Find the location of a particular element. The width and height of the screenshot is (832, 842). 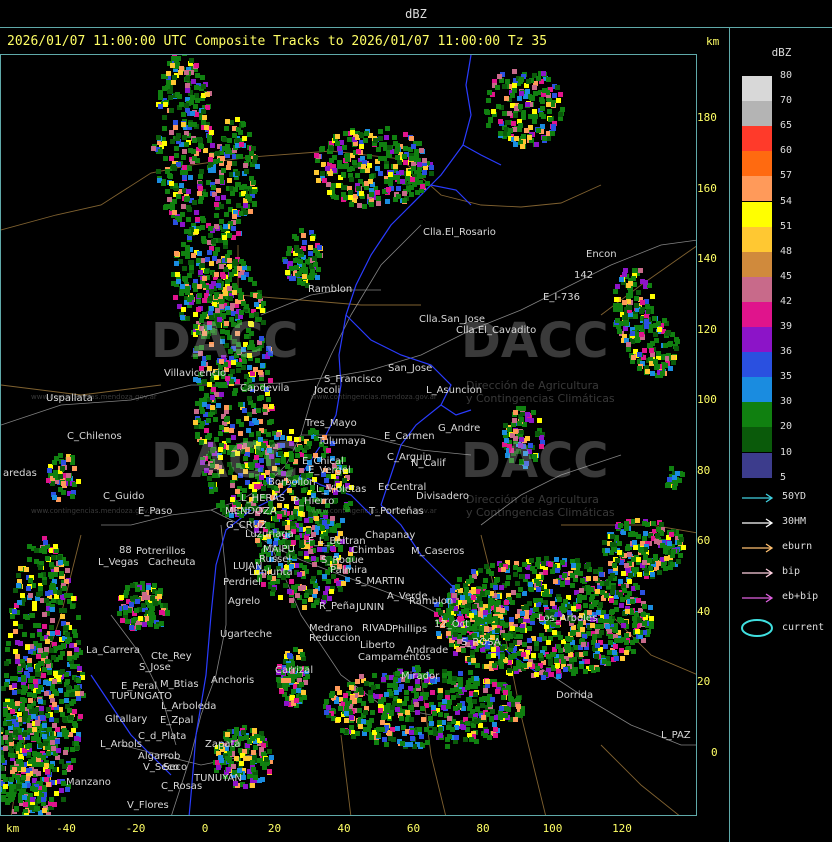

track-label: eburn is located at coordinates (797, 546).